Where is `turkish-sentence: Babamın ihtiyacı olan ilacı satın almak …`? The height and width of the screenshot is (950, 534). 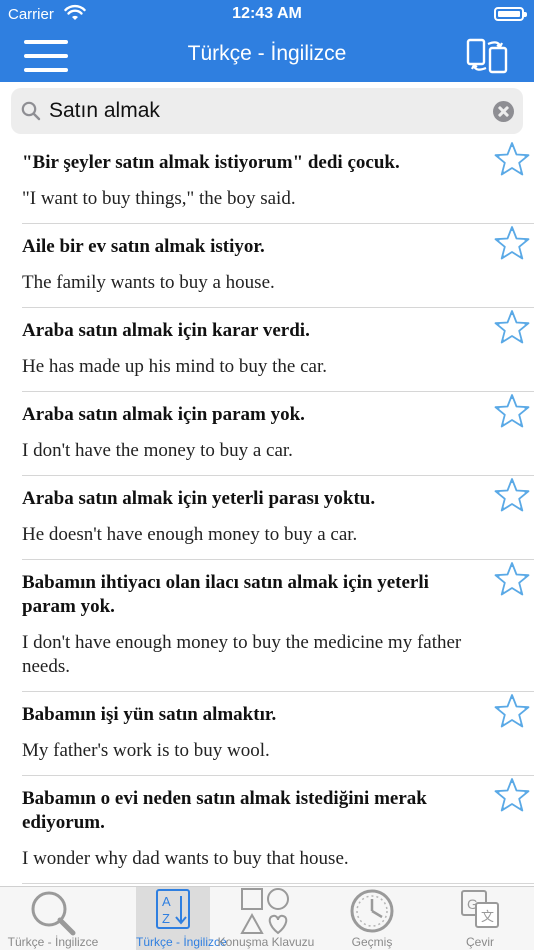 turkish-sentence: Babamın ihtiyacı olan ilacı satın almak … is located at coordinates (225, 594).